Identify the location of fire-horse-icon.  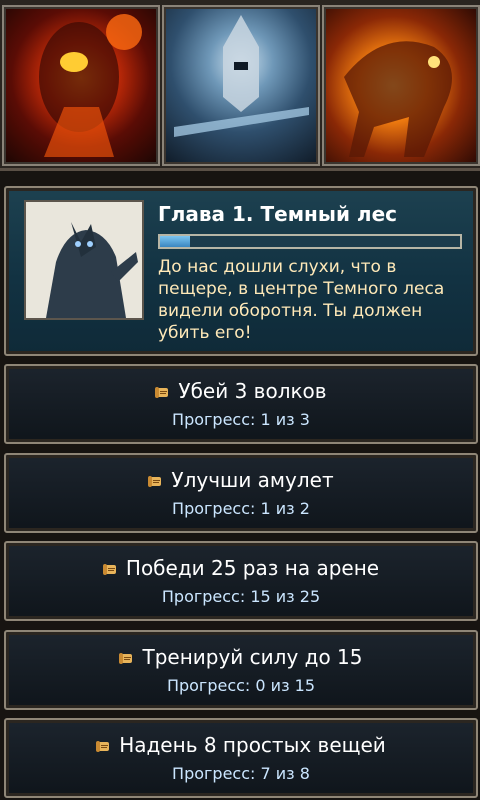
(398, 99).